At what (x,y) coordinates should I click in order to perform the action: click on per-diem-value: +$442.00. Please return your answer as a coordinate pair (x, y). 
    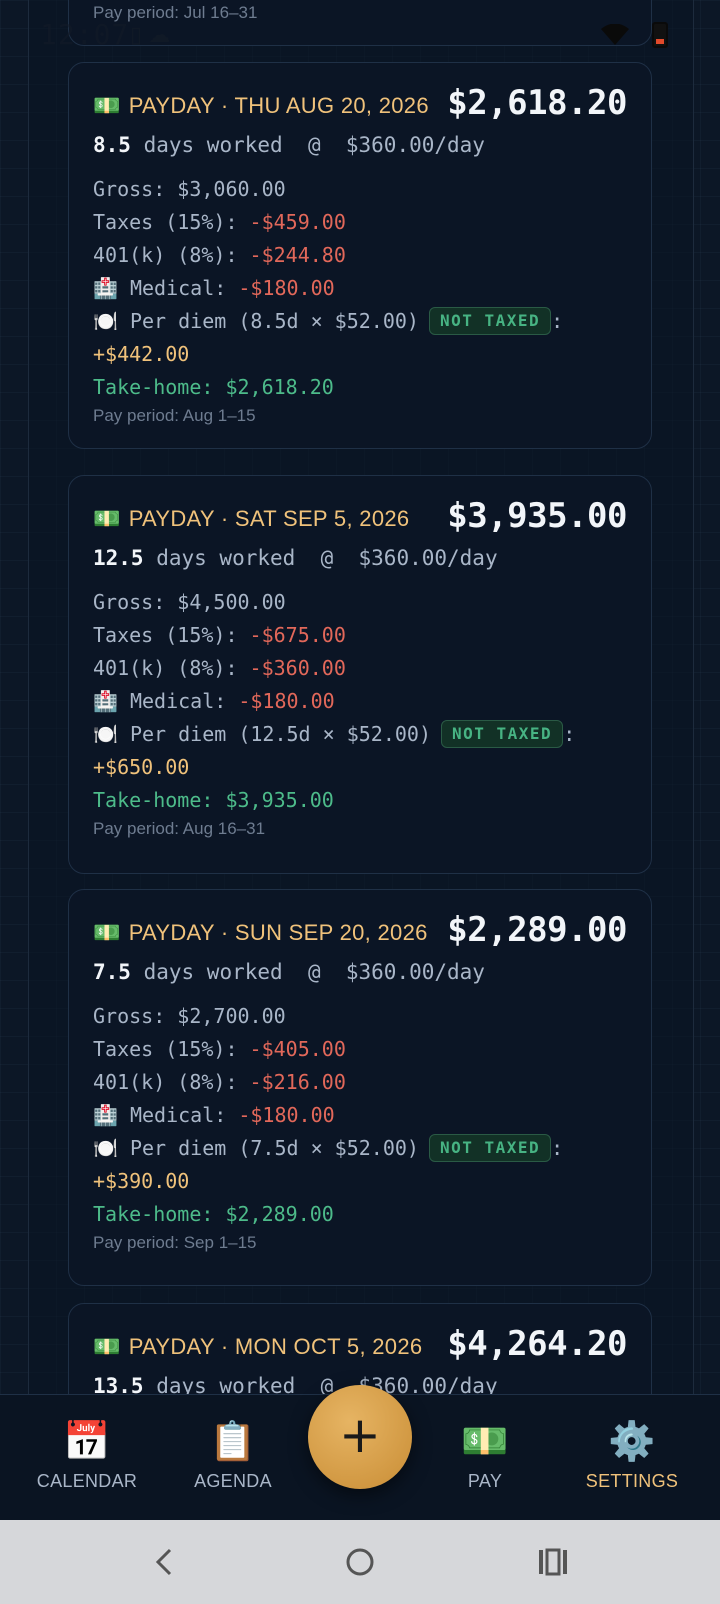
    Looking at the image, I should click on (141, 354).